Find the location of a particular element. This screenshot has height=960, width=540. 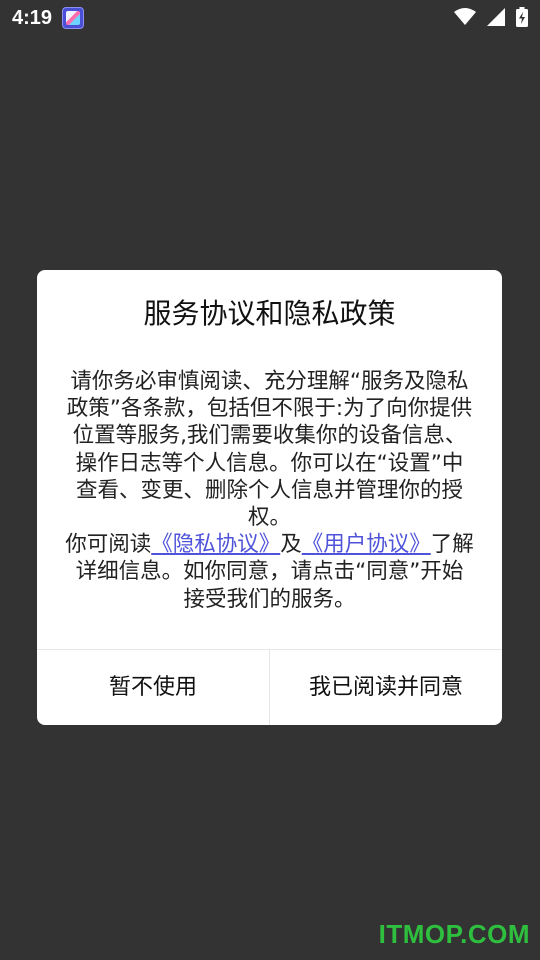

dialog-title: 服务协议和隐私政策 is located at coordinates (269, 313).